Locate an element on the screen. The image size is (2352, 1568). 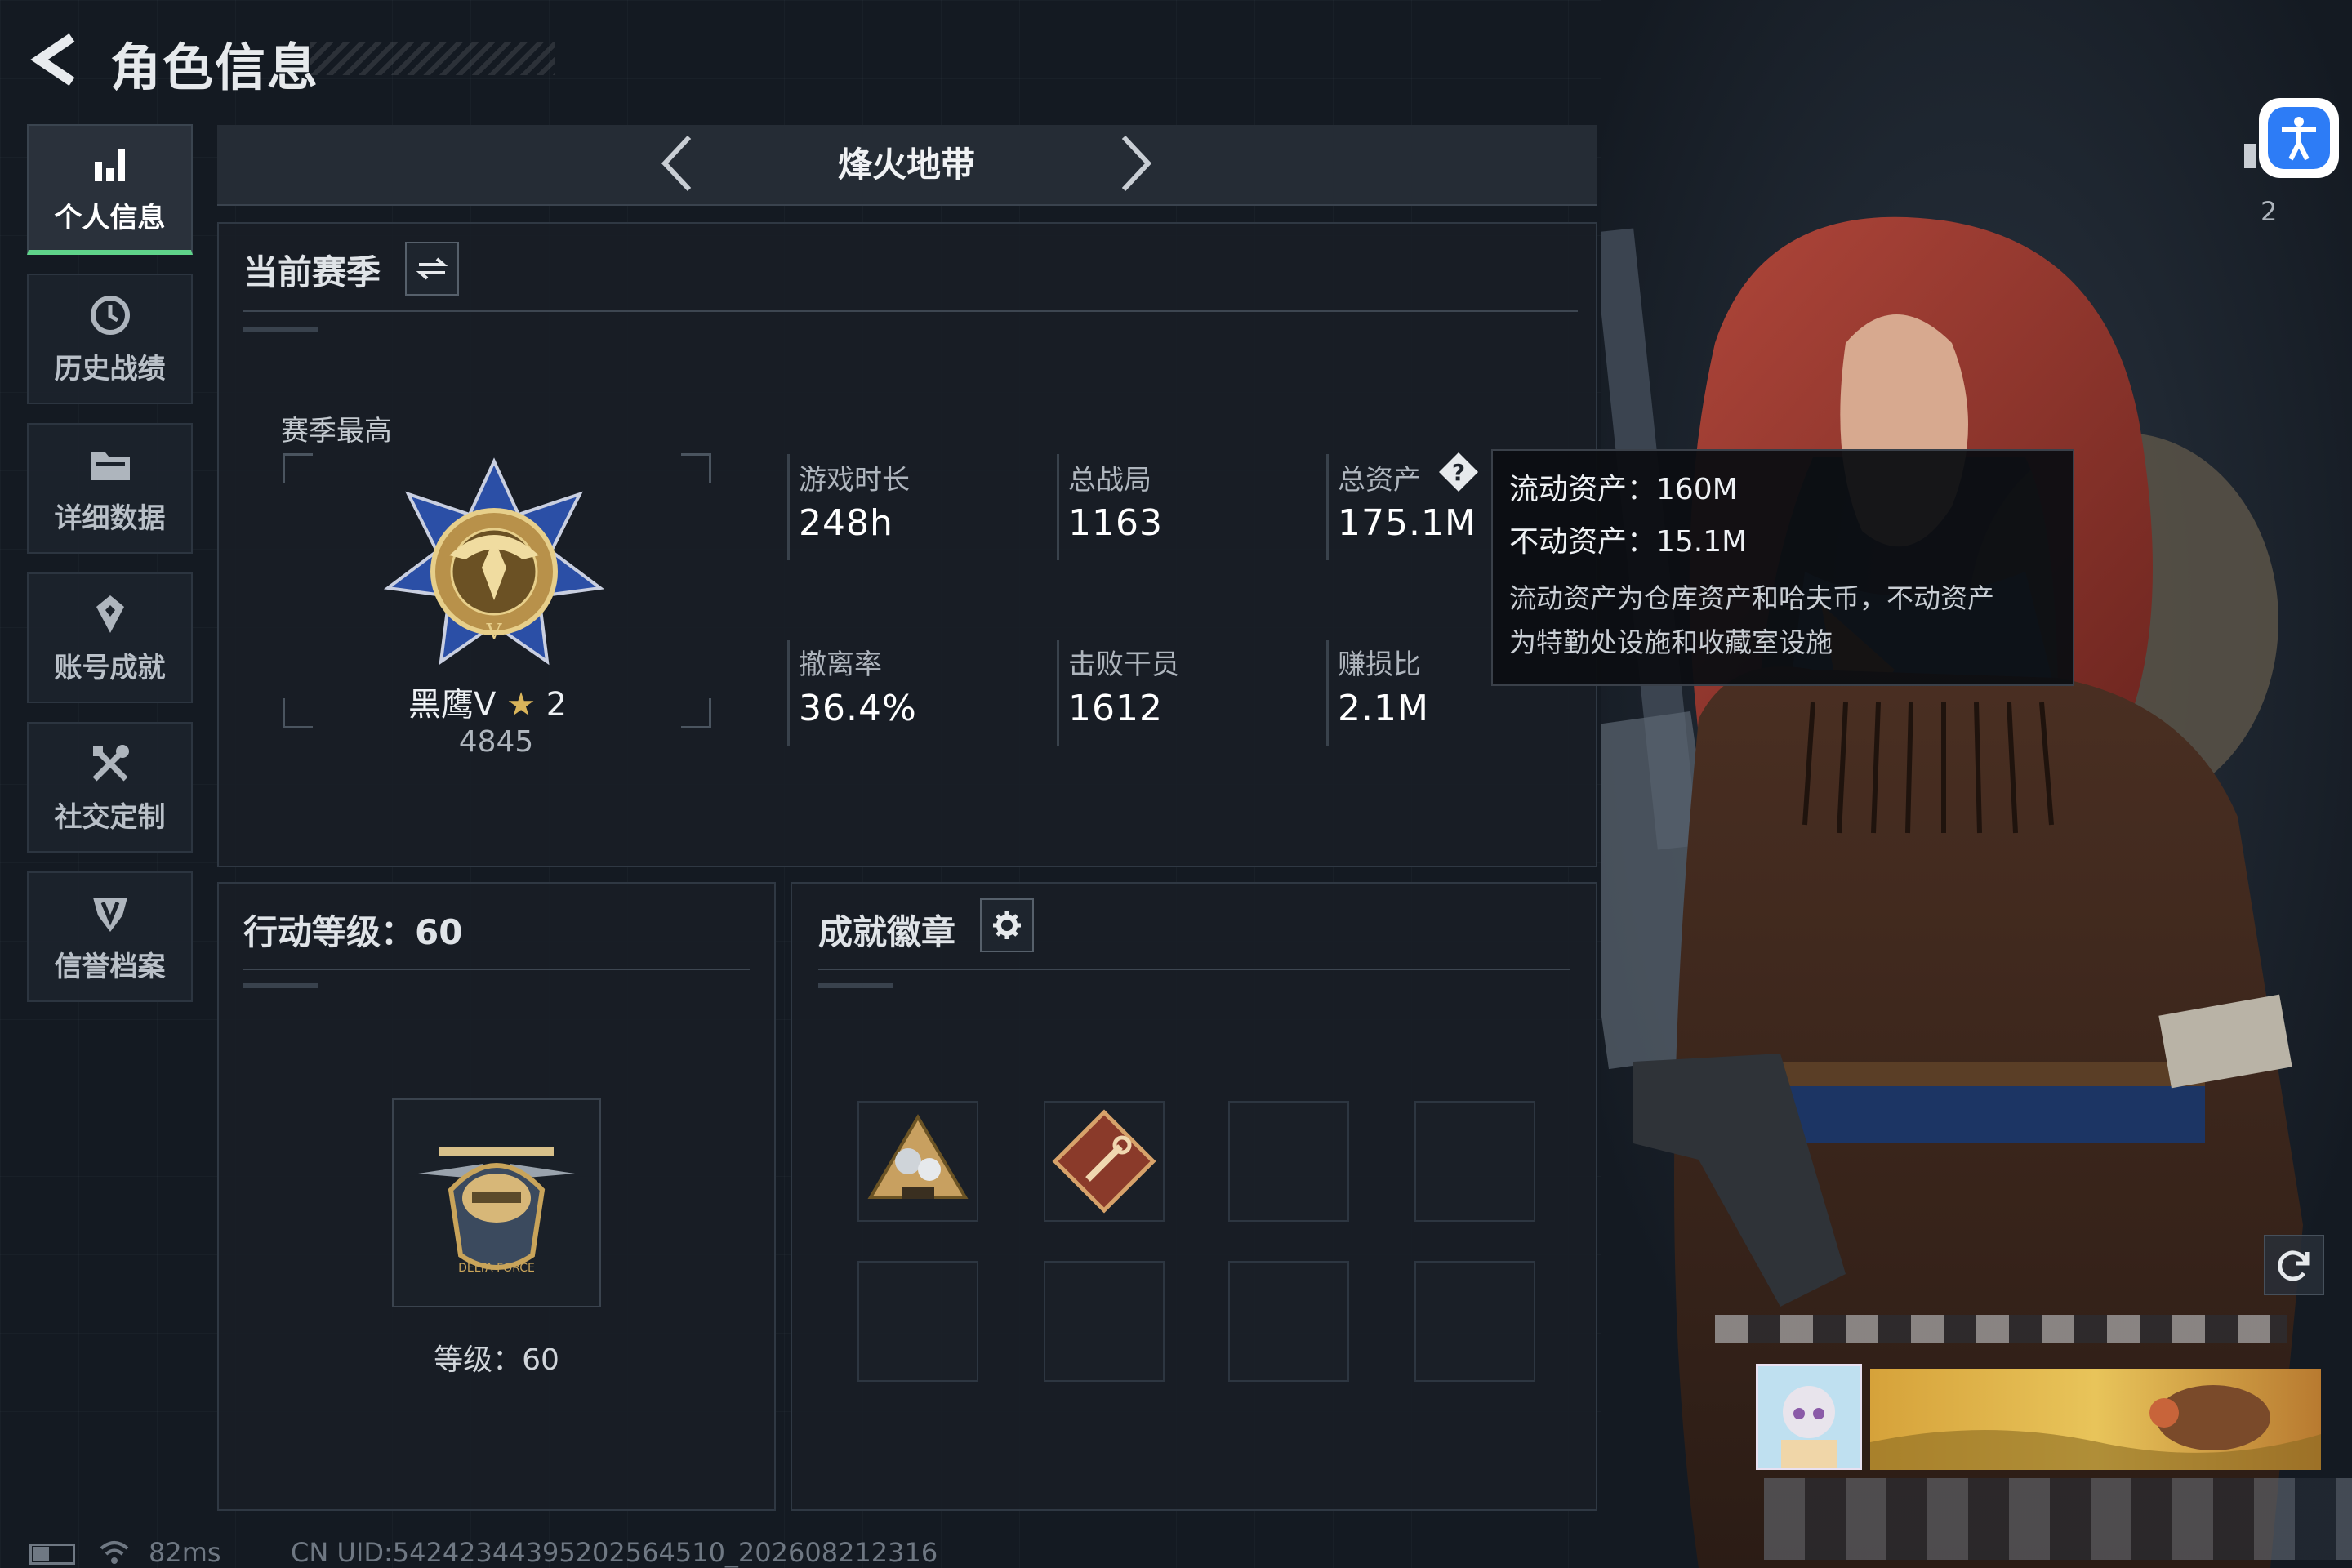
gear-icon is located at coordinates (1007, 925).